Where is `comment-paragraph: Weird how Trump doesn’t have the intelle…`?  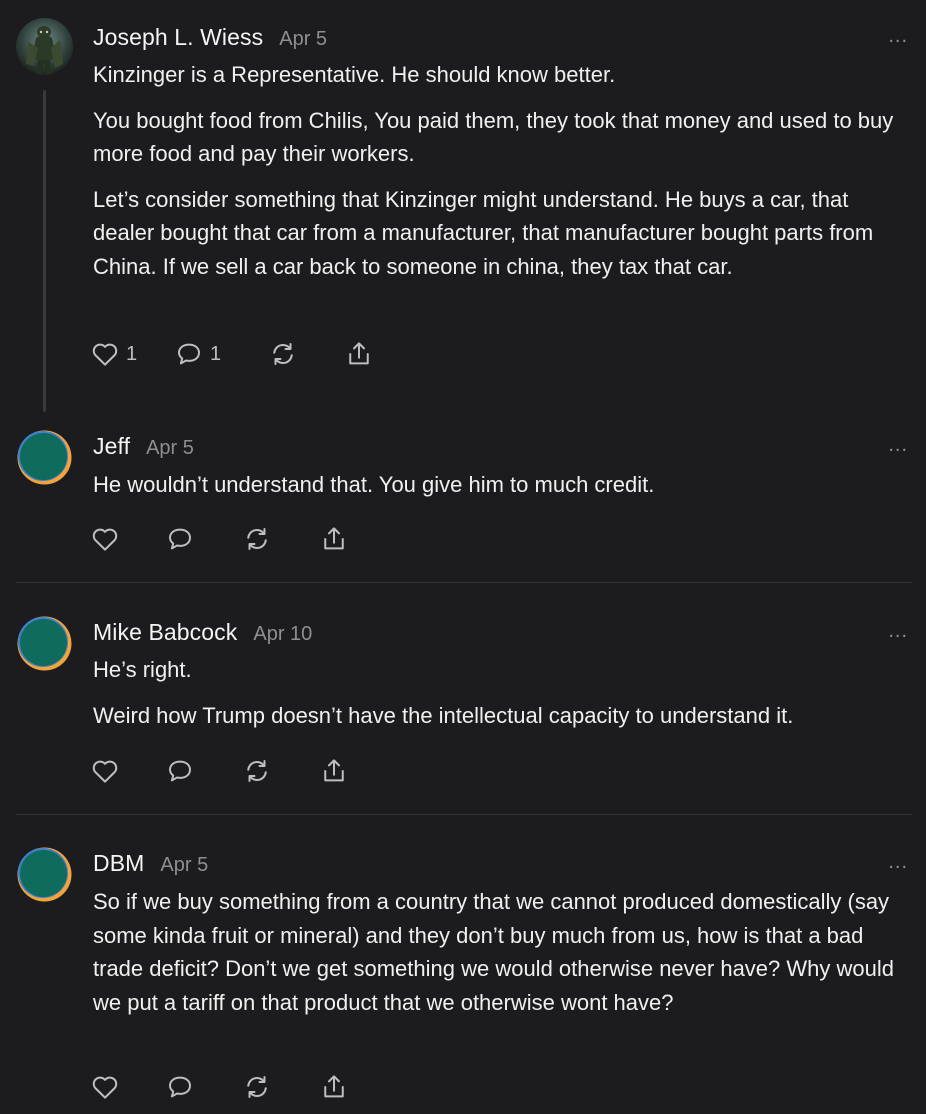 comment-paragraph: Weird how Trump doesn’t have the intelle… is located at coordinates (443, 715).